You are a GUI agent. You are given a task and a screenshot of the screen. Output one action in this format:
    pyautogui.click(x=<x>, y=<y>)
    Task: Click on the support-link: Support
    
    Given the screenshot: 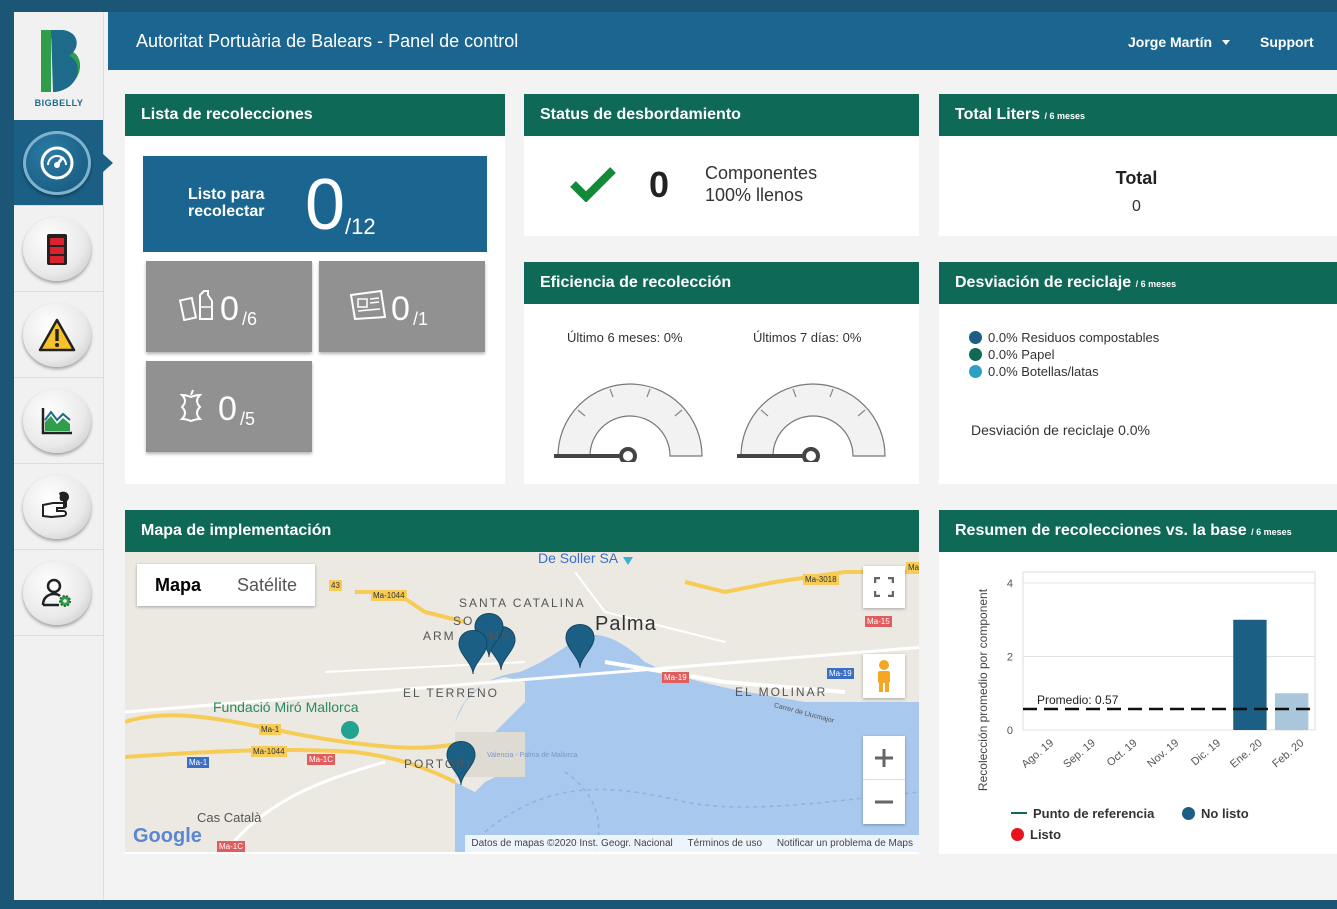 What is the action you would take?
    pyautogui.click(x=1287, y=42)
    